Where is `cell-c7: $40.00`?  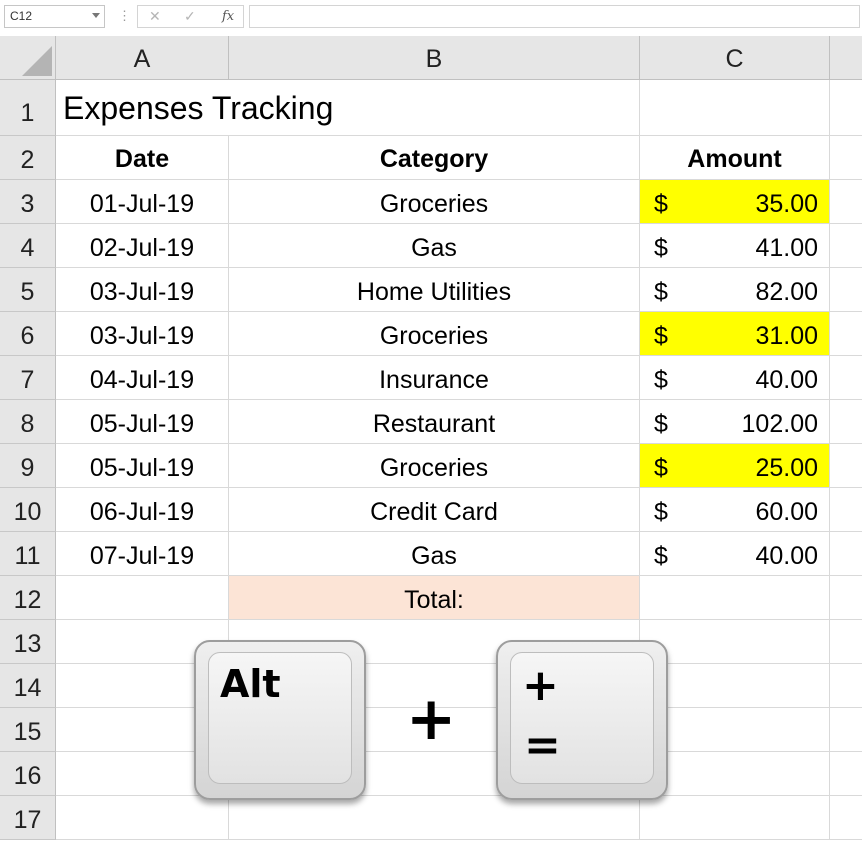 cell-c7: $40.00 is located at coordinates (735, 378).